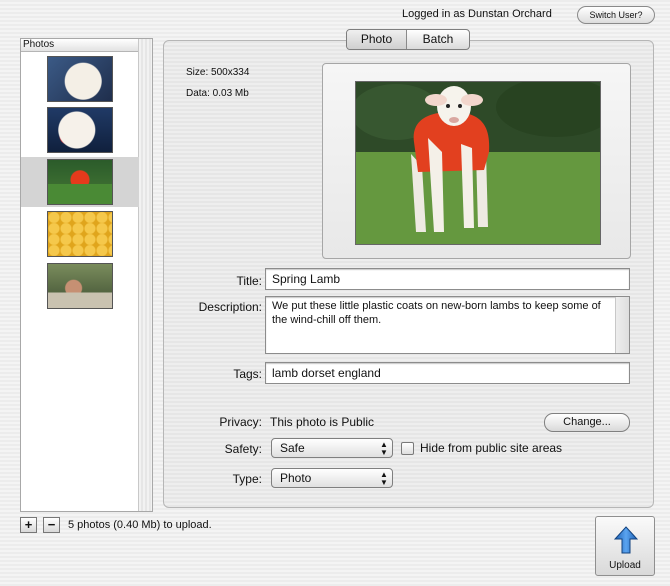 The image size is (670, 586). I want to click on title-input: Spring Lamb, so click(447, 279).